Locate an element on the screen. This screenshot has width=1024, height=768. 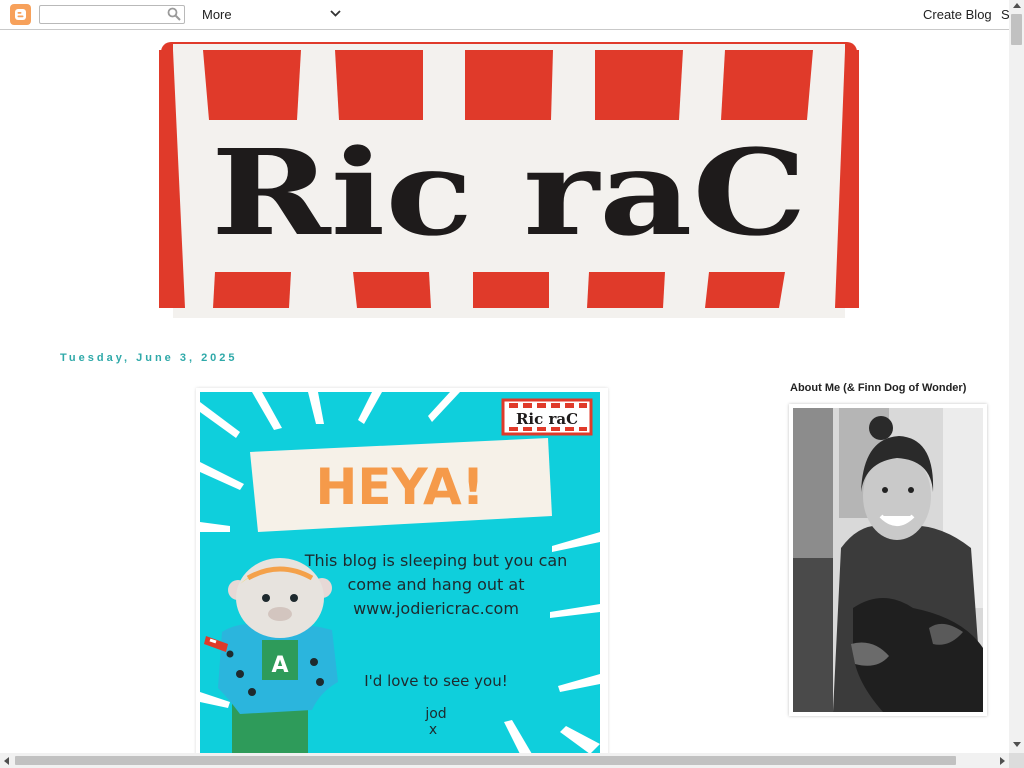
signin-link: Sign In is located at coordinates (1005, 14).